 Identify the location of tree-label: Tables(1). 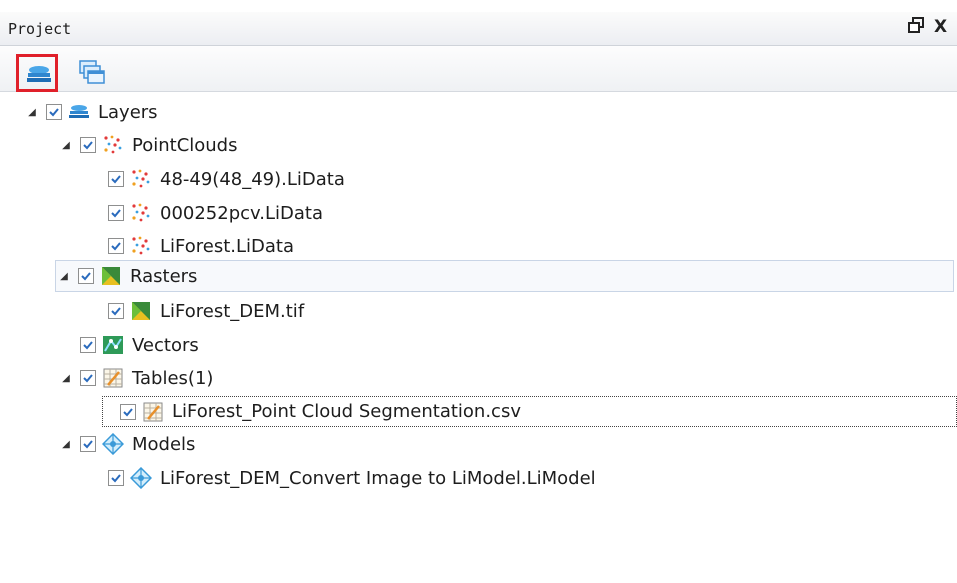
(173, 378).